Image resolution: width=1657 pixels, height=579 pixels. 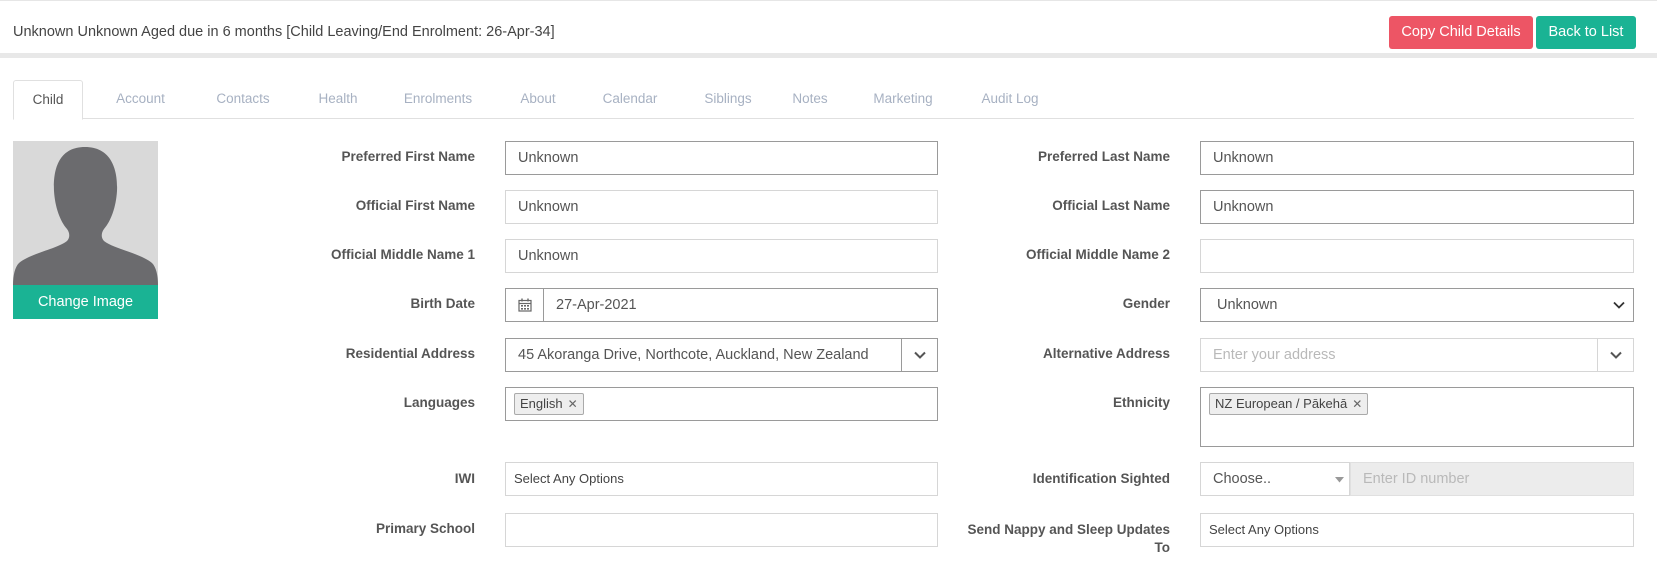 What do you see at coordinates (721, 158) in the screenshot?
I see `preferred-first-name-input: Unknown` at bounding box center [721, 158].